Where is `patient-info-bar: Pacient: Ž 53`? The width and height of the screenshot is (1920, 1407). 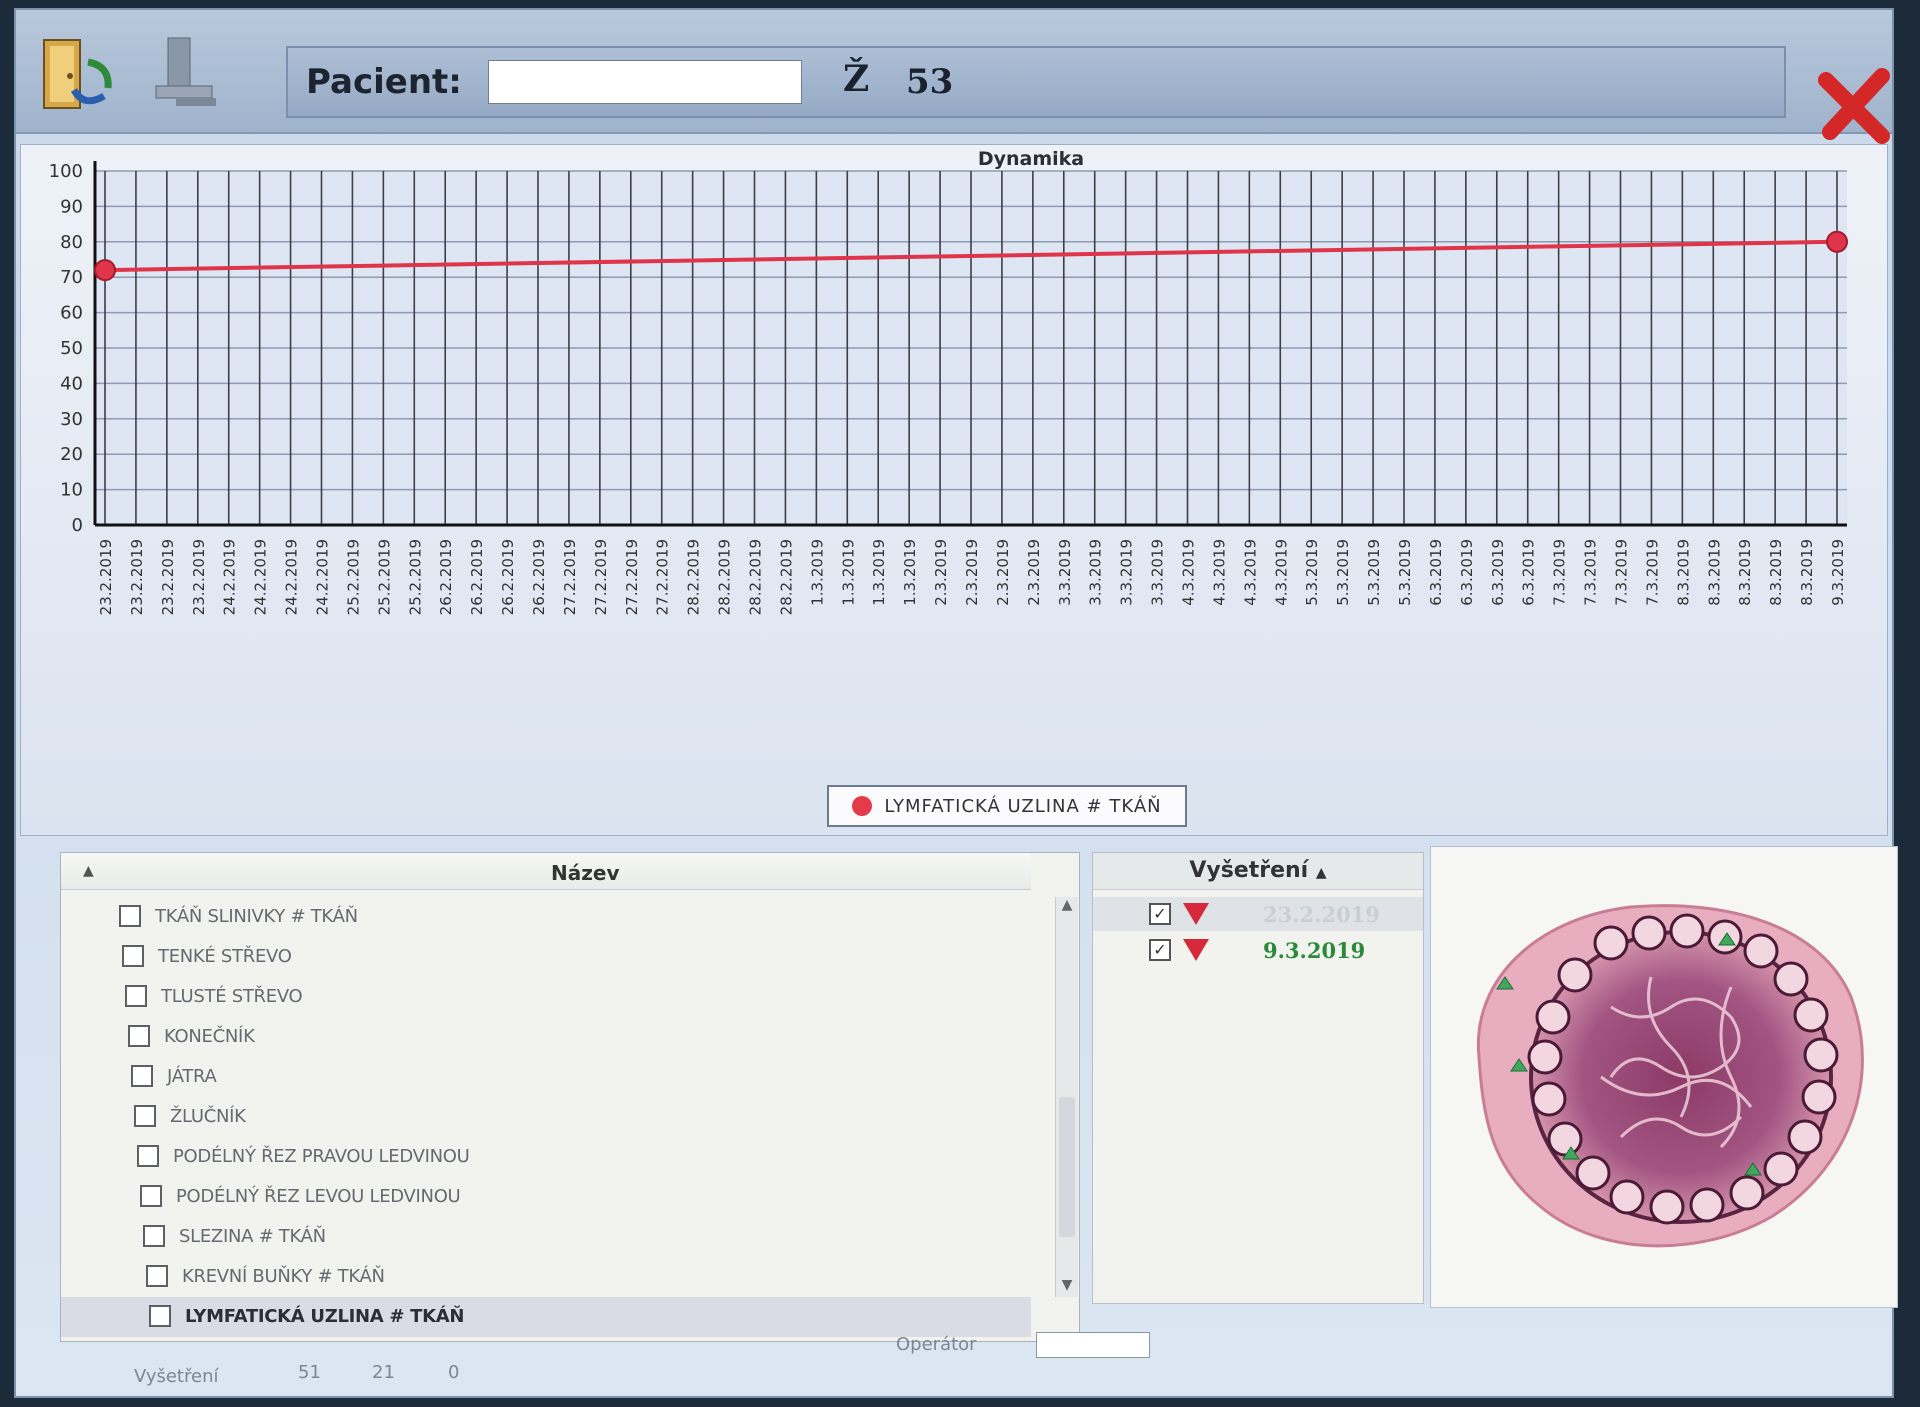
patient-info-bar: Pacient: Ž 53 is located at coordinates (1036, 82).